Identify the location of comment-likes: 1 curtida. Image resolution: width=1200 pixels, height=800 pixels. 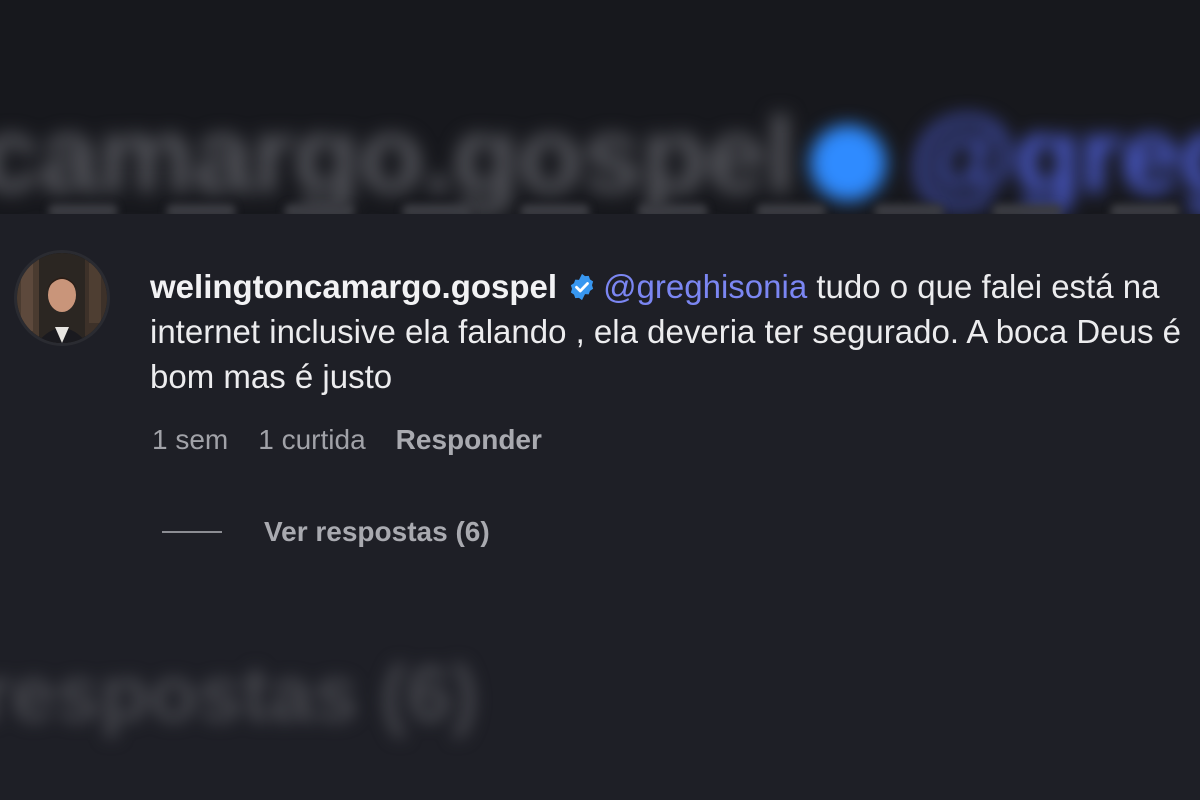
(311, 439).